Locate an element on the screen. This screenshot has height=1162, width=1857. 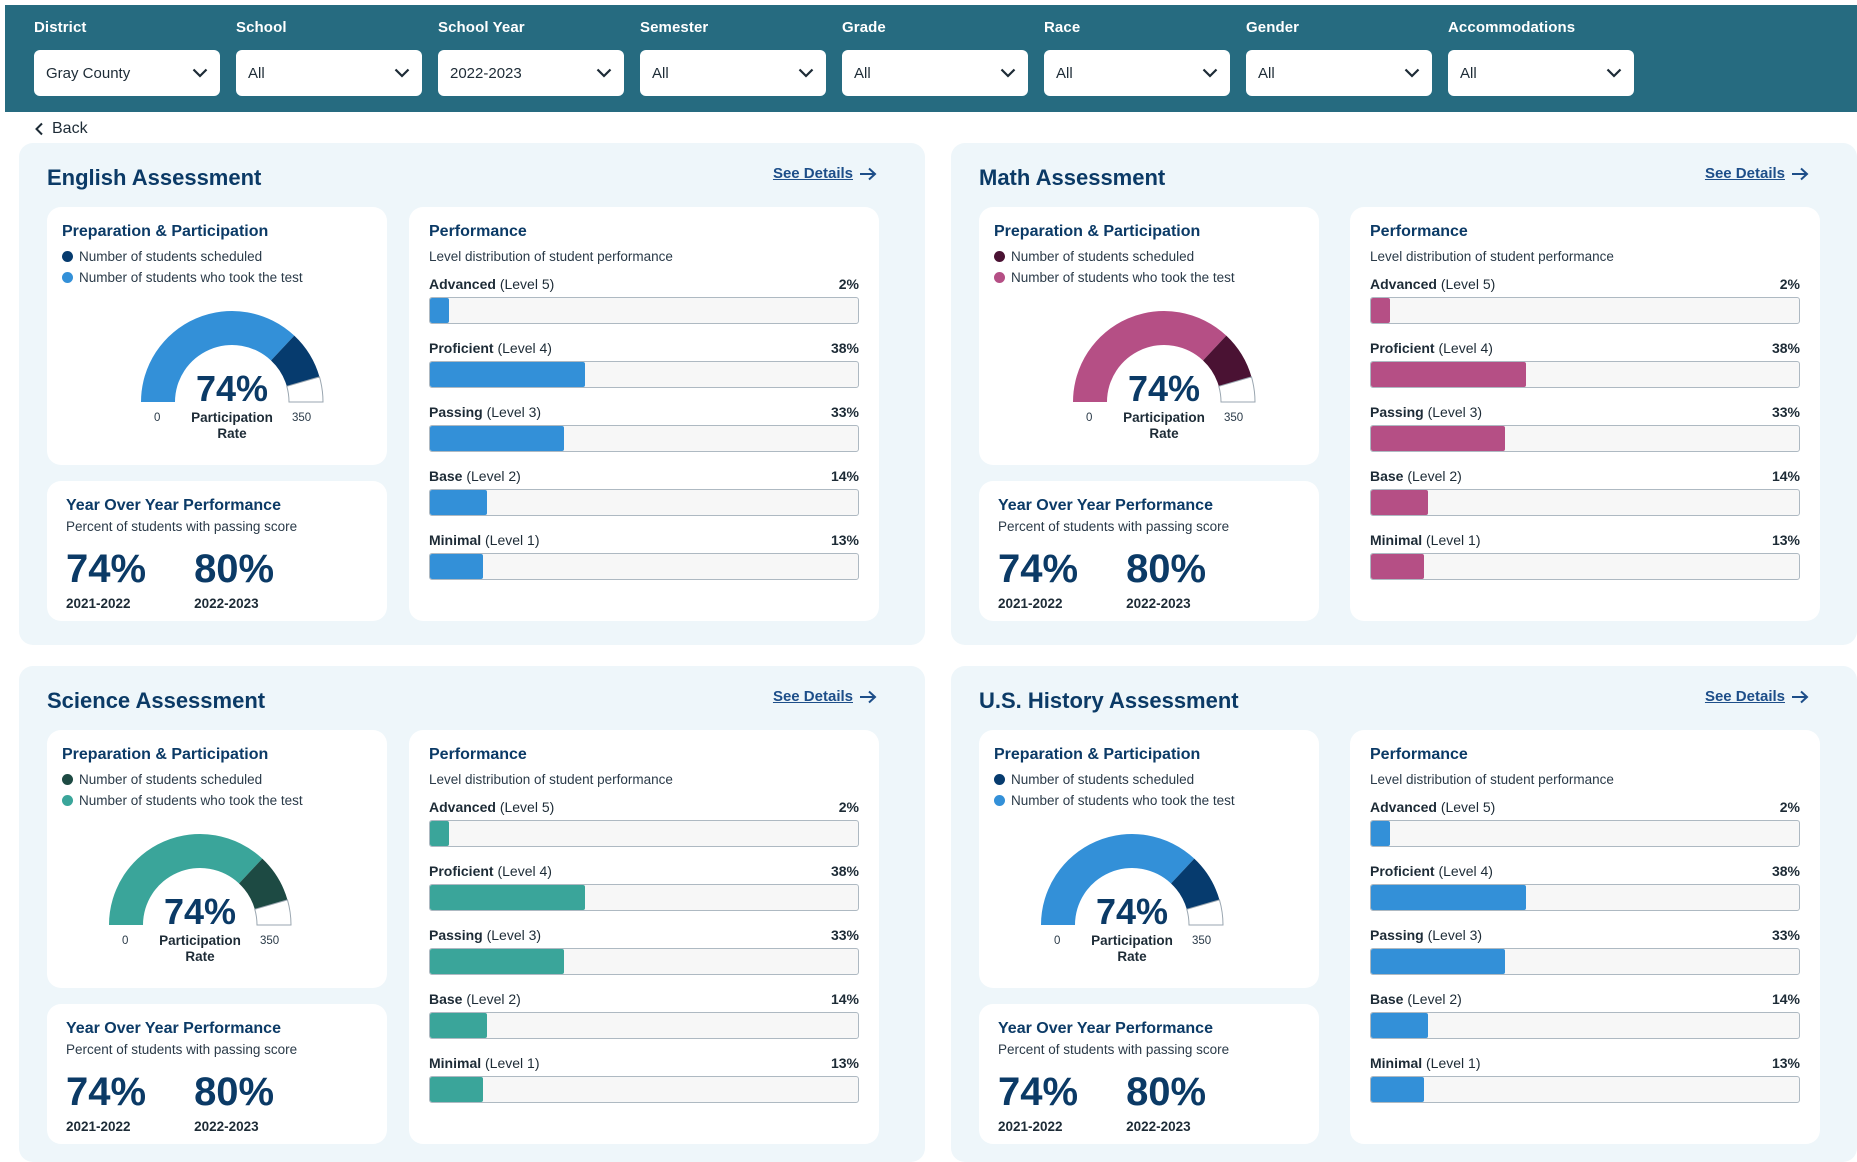
gender-select: All is located at coordinates (1339, 73).